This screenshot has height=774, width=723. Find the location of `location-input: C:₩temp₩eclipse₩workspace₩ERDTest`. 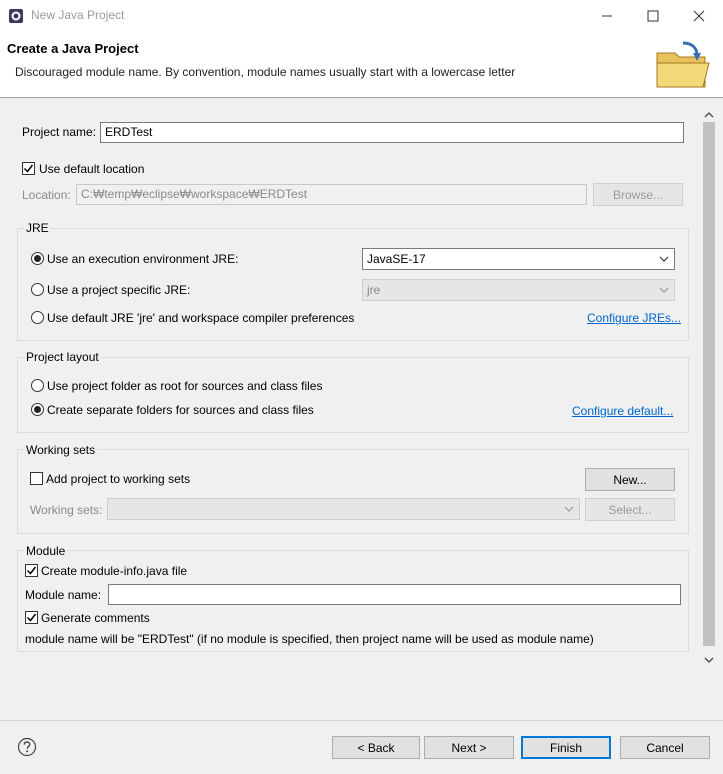

location-input: C:₩temp₩eclipse₩workspace₩ERDTest is located at coordinates (331, 194).